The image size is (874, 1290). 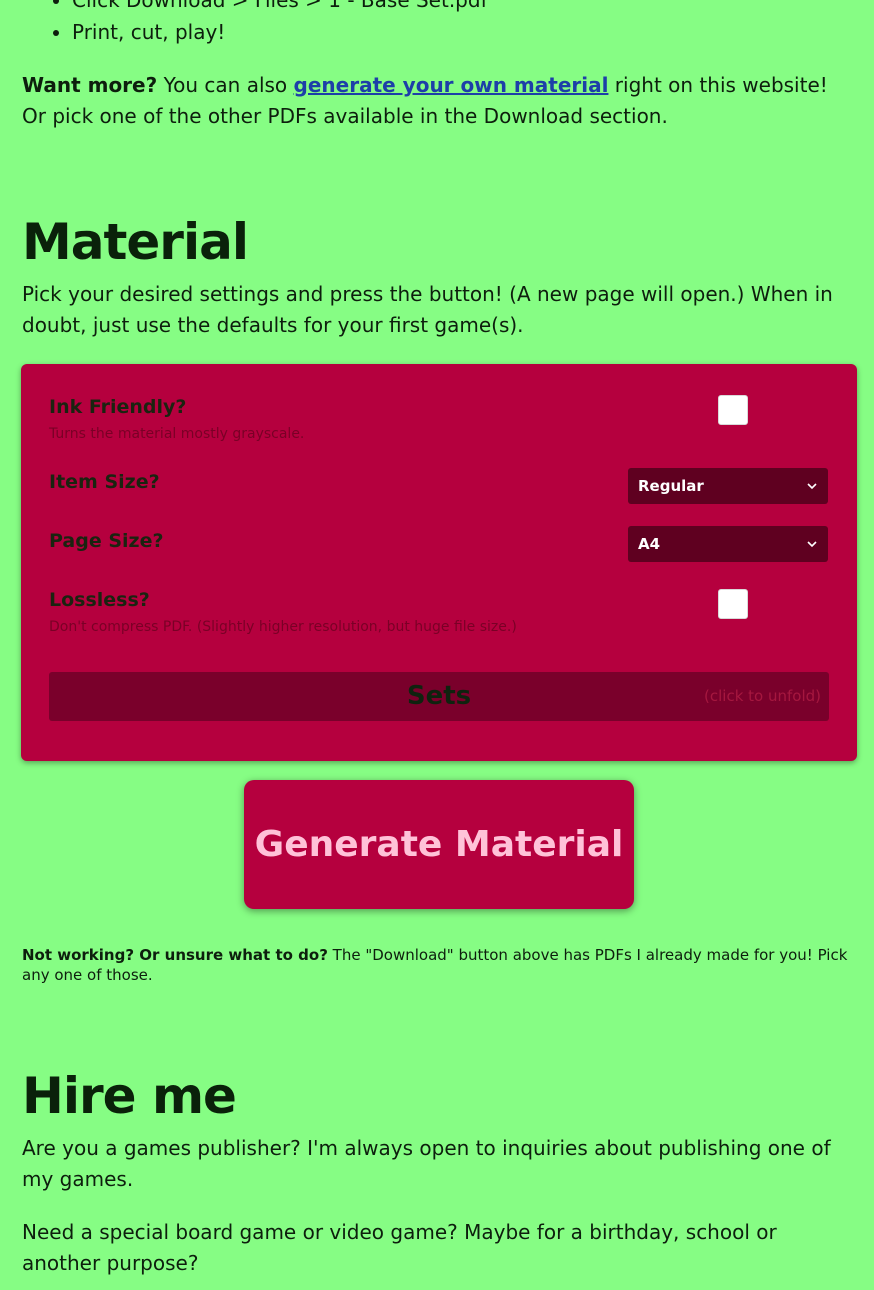 What do you see at coordinates (225, 85) in the screenshot?
I see `want-more-text-before: You can also` at bounding box center [225, 85].